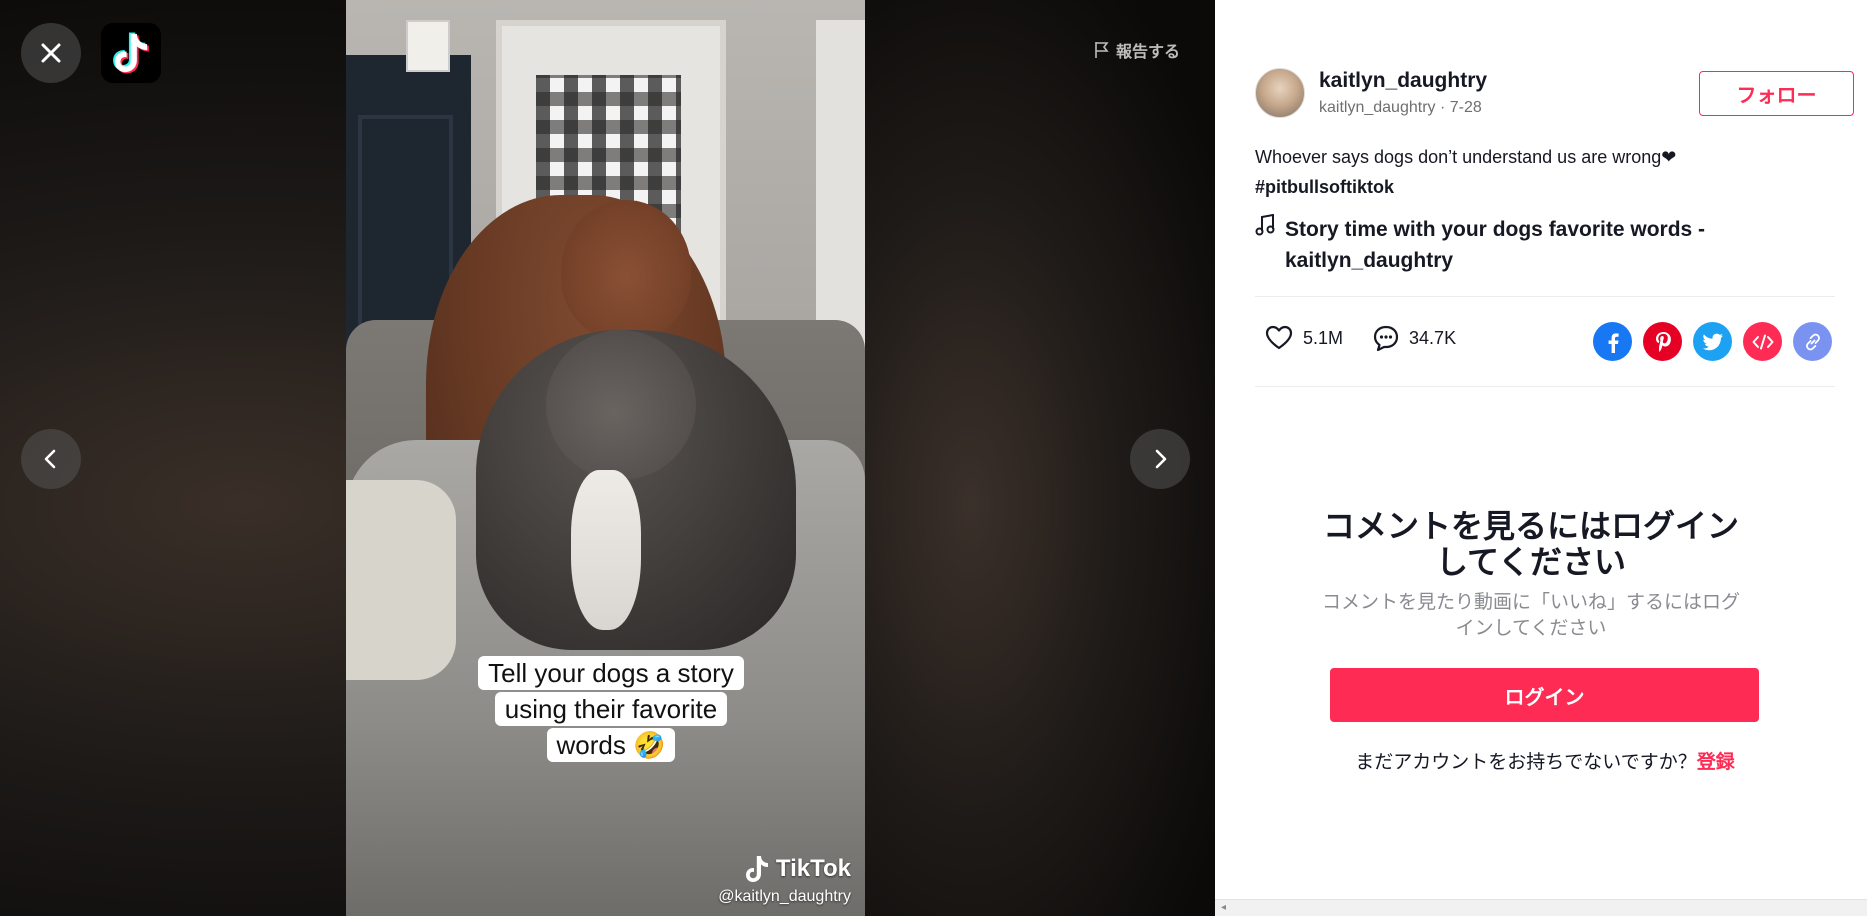  Describe the element at coordinates (1102, 50) in the screenshot. I see `flag-icon` at that location.